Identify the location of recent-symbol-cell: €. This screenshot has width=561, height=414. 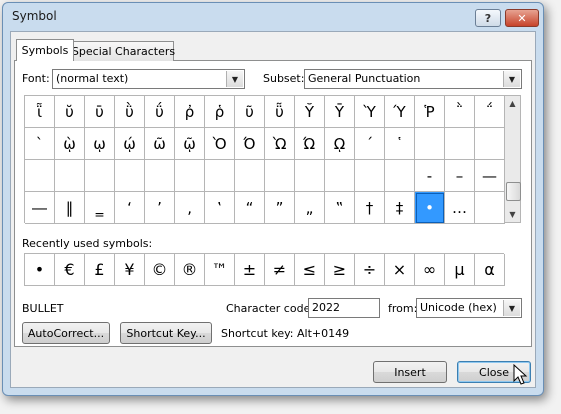
(70, 270).